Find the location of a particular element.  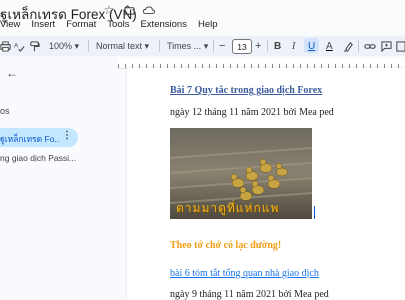

outline-heading: os is located at coordinates (5, 111).